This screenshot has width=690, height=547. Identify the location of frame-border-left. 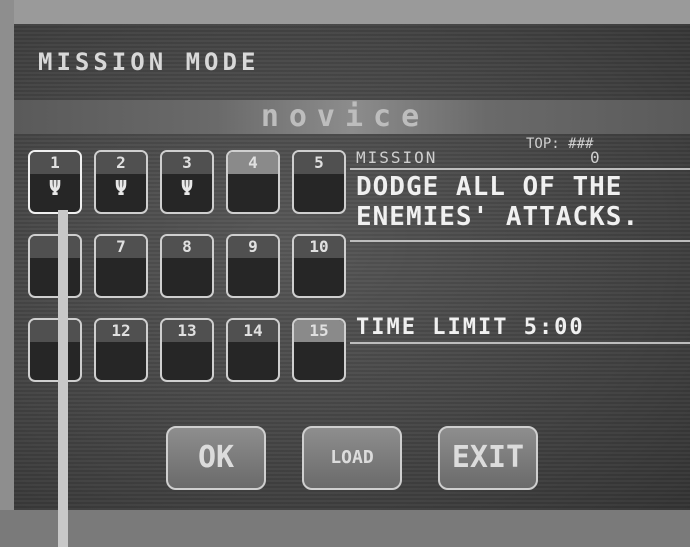
(7, 273).